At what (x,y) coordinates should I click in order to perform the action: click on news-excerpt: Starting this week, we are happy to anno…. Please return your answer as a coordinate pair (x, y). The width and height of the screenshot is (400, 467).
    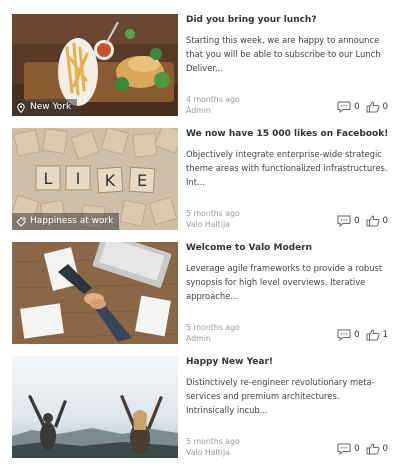
    Looking at the image, I should click on (283, 54).